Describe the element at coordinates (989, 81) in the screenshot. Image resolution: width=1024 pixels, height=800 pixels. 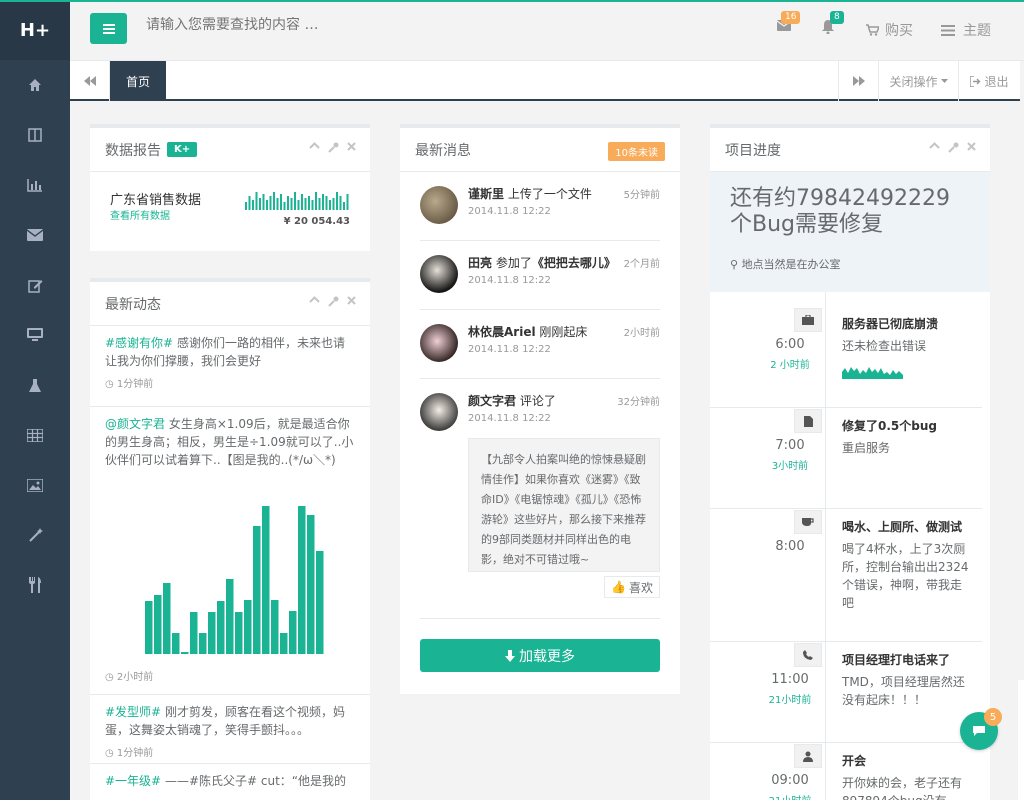
I see `logout-button: 退出` at that location.